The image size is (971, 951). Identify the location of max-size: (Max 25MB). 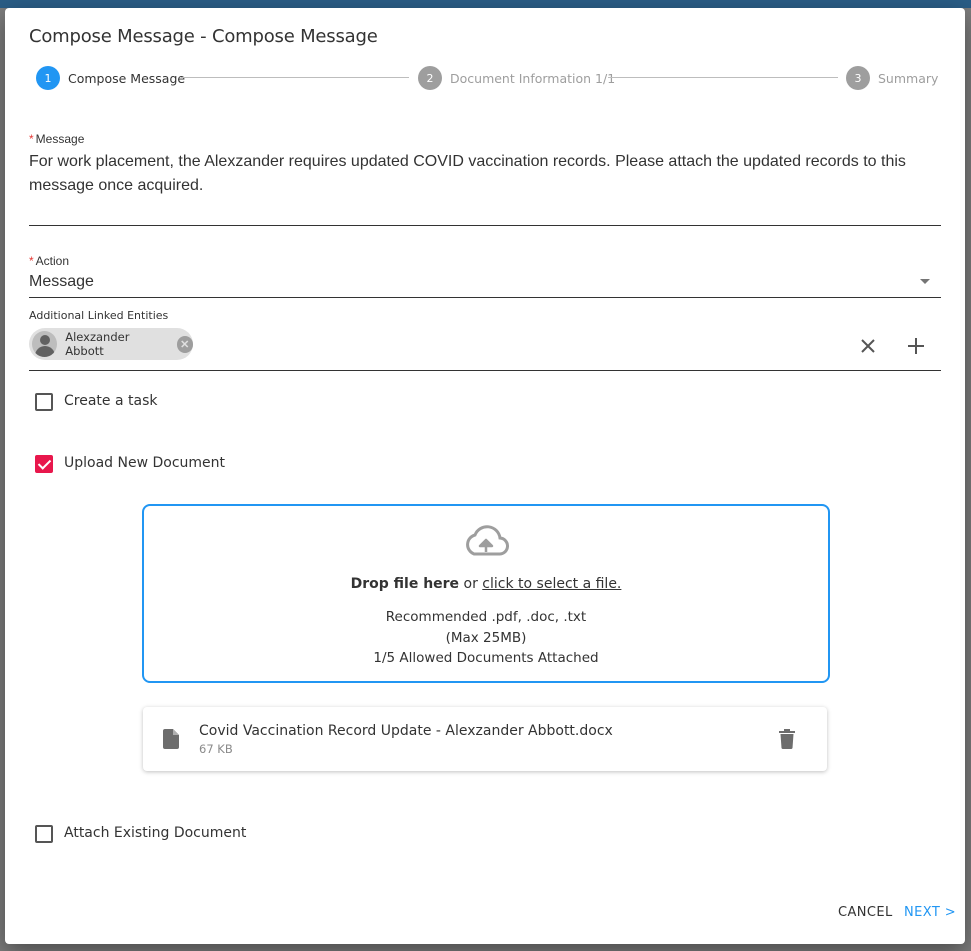
(486, 638).